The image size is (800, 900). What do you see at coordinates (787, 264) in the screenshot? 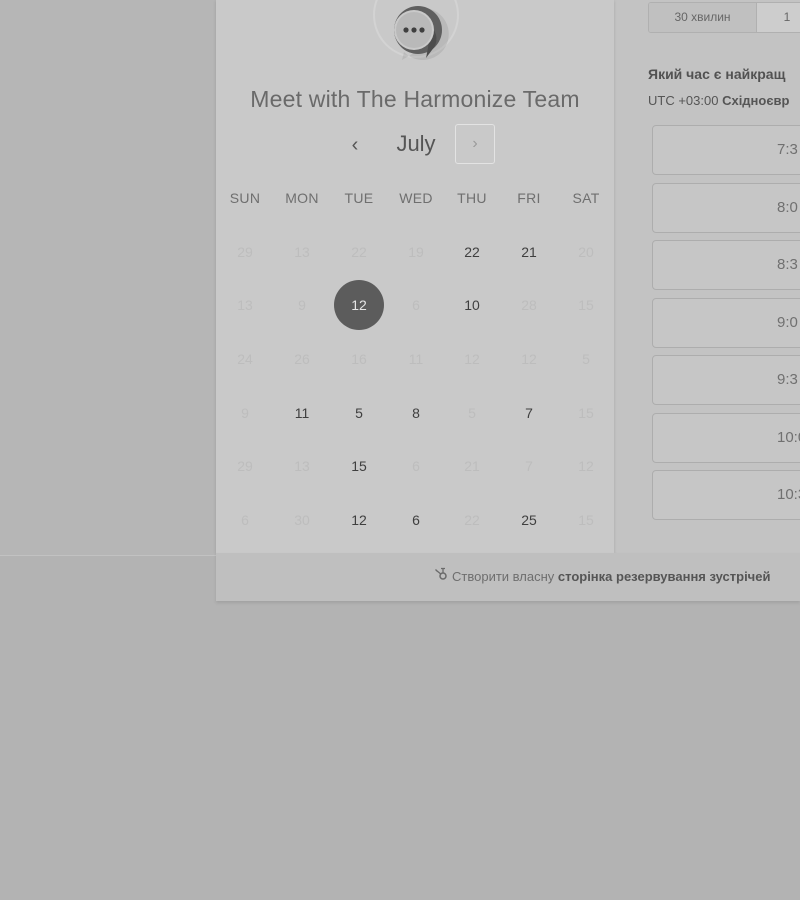
I see `time-slot-label: 8:3` at bounding box center [787, 264].